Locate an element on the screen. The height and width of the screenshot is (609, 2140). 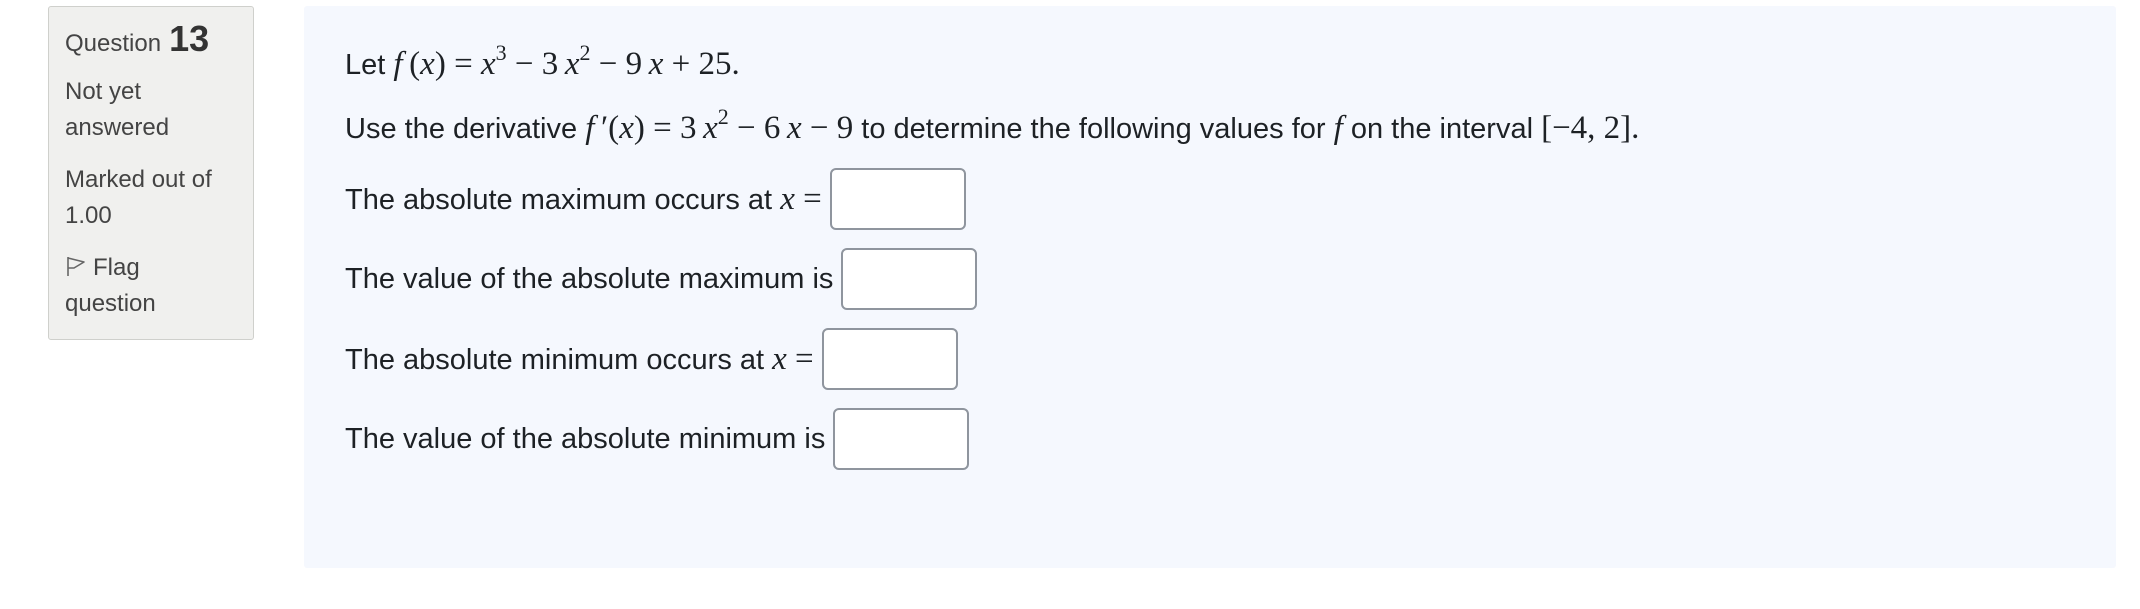
question-number-value: 13 is located at coordinates (189, 38).